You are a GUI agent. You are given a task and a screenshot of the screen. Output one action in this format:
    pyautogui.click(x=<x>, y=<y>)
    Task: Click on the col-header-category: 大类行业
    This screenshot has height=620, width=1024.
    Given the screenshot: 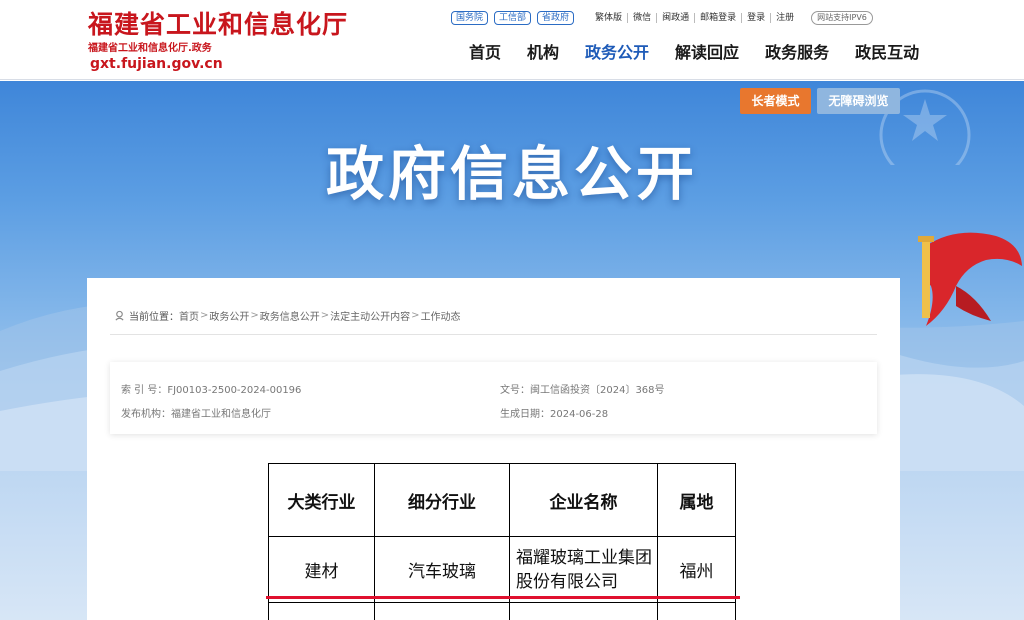 What is the action you would take?
    pyautogui.click(x=321, y=500)
    